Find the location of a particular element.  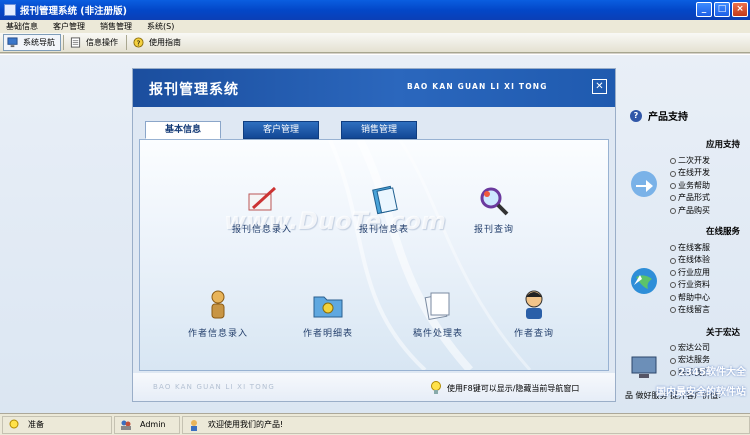

question-icon: ? is located at coordinates (636, 115).